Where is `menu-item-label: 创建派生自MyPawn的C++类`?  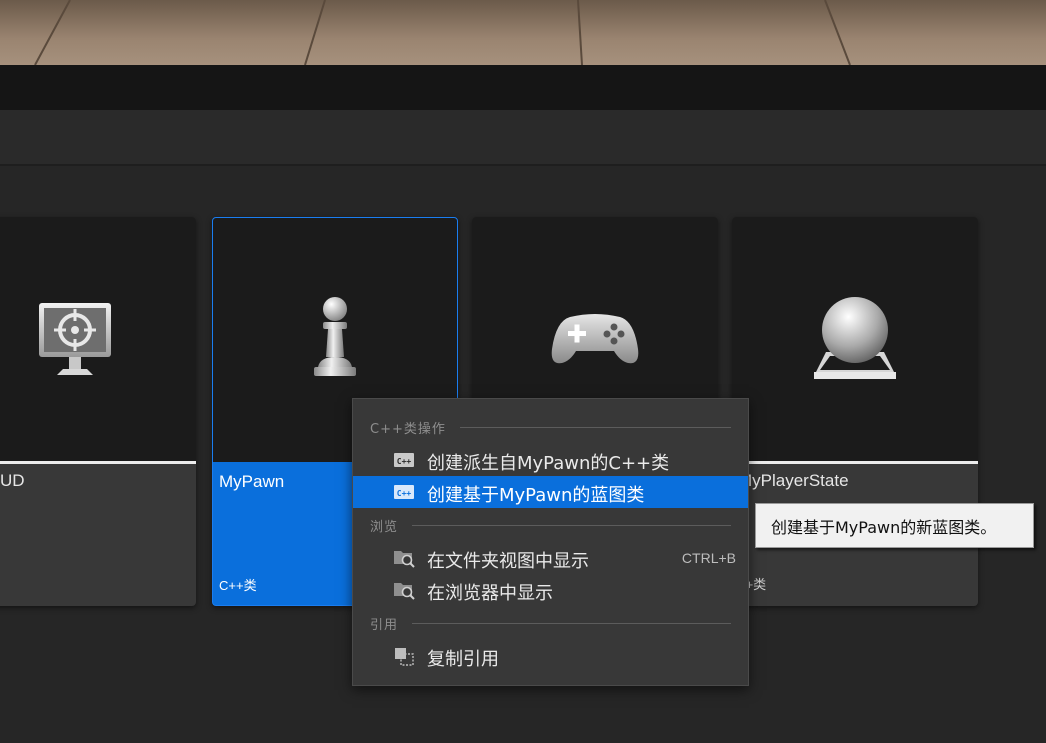
menu-item-label: 创建派生自MyPawn的C++类 is located at coordinates (548, 463).